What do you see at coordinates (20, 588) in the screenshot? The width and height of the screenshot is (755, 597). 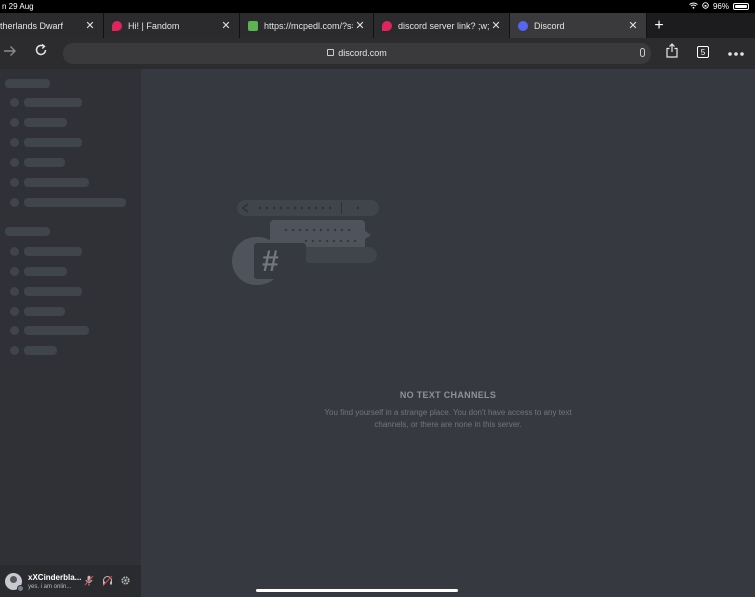 I see `status-indicator-icon` at bounding box center [20, 588].